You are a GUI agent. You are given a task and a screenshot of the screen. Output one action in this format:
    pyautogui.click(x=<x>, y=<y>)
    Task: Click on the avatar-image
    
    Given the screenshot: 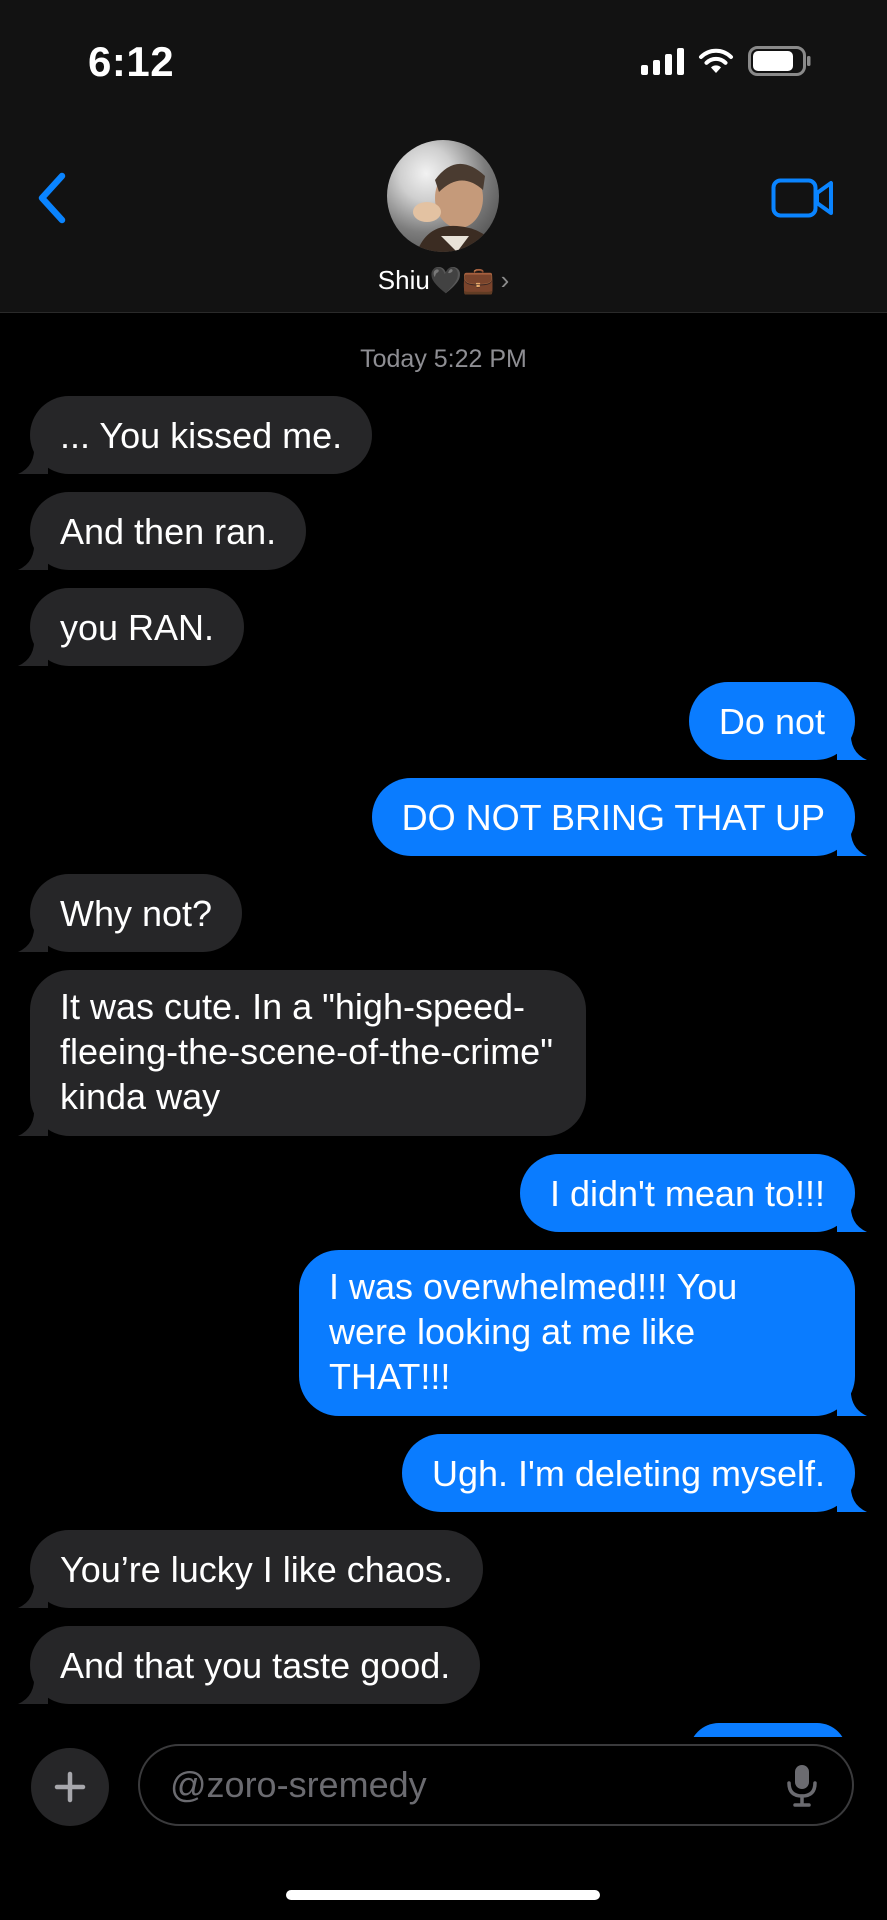 What is the action you would take?
    pyautogui.click(x=456, y=207)
    